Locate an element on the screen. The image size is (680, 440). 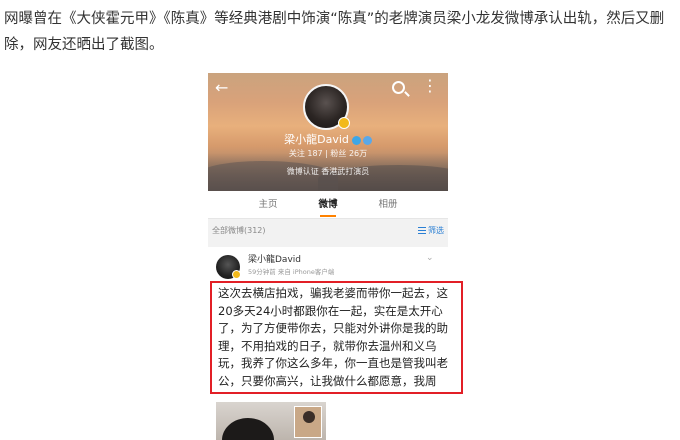
filter-label: 筛选 is located at coordinates (436, 230).